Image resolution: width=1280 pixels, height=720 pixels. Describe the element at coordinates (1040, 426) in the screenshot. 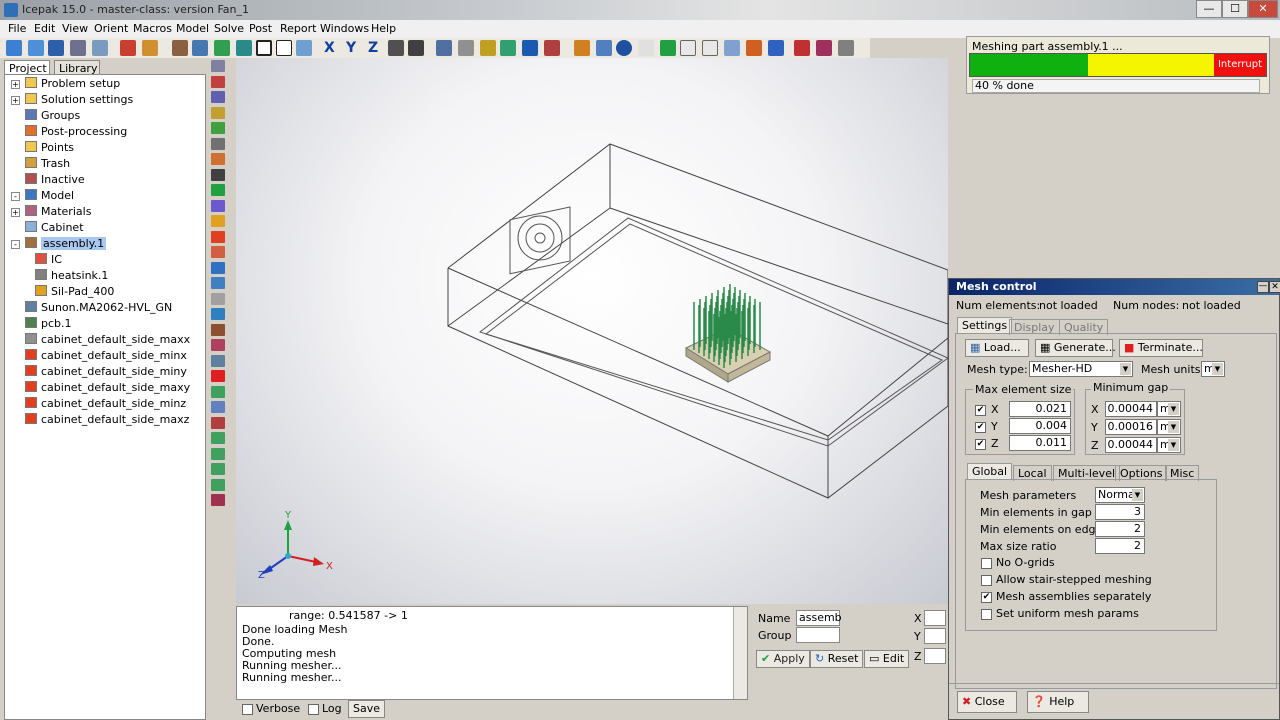

I see `max-y-field: 0.004` at that location.